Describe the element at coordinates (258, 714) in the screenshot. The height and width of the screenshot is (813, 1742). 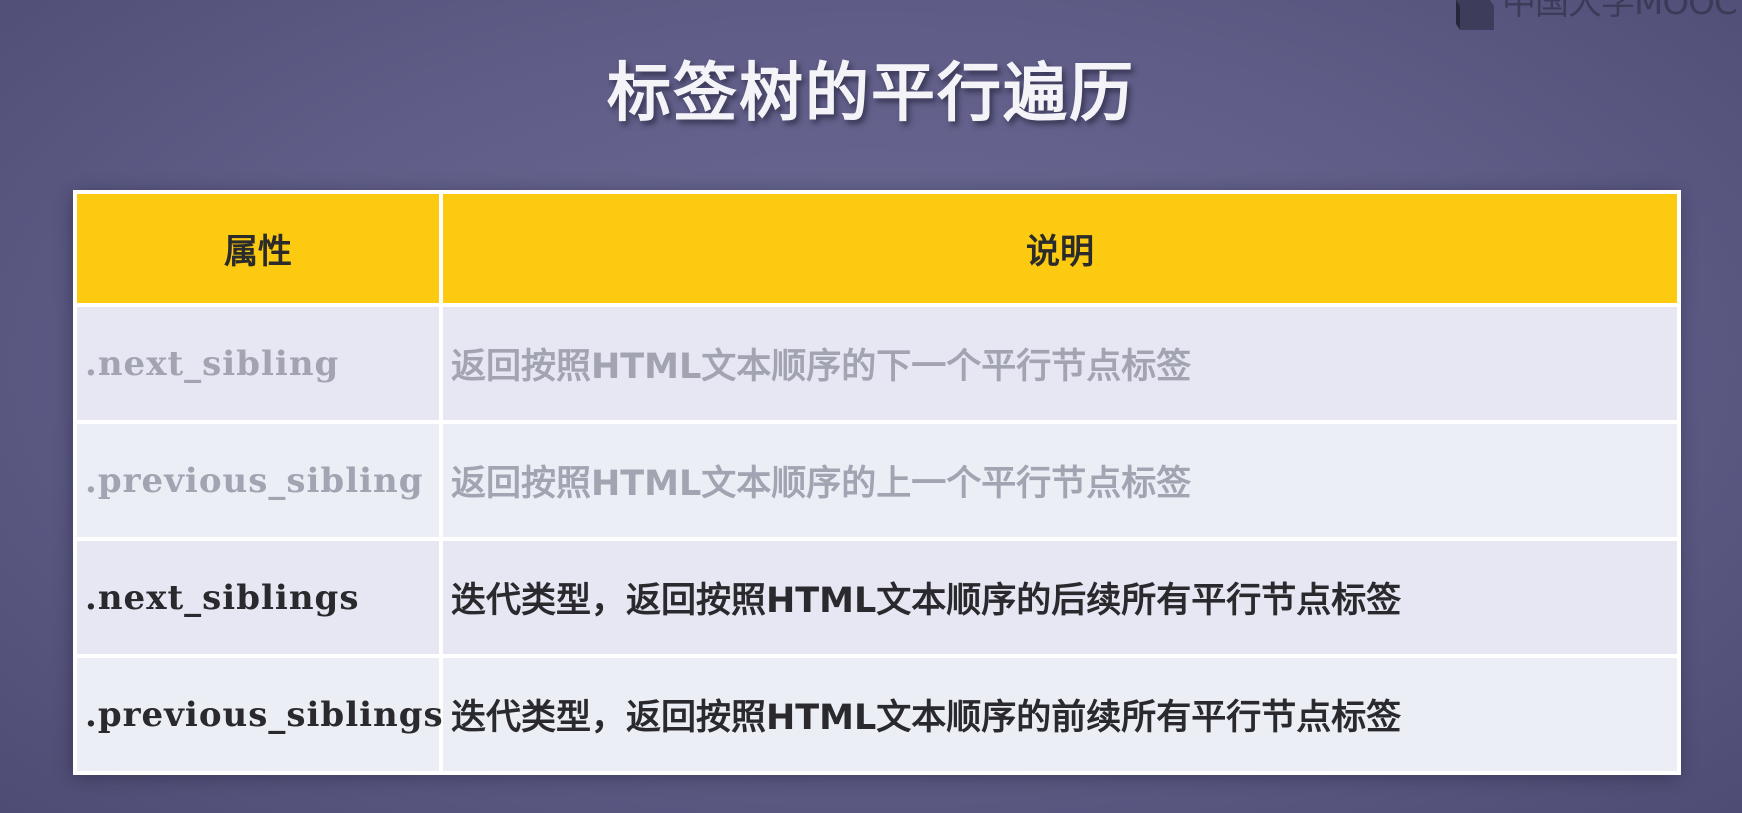
I see `attribute-cell: .previous_siblings` at that location.